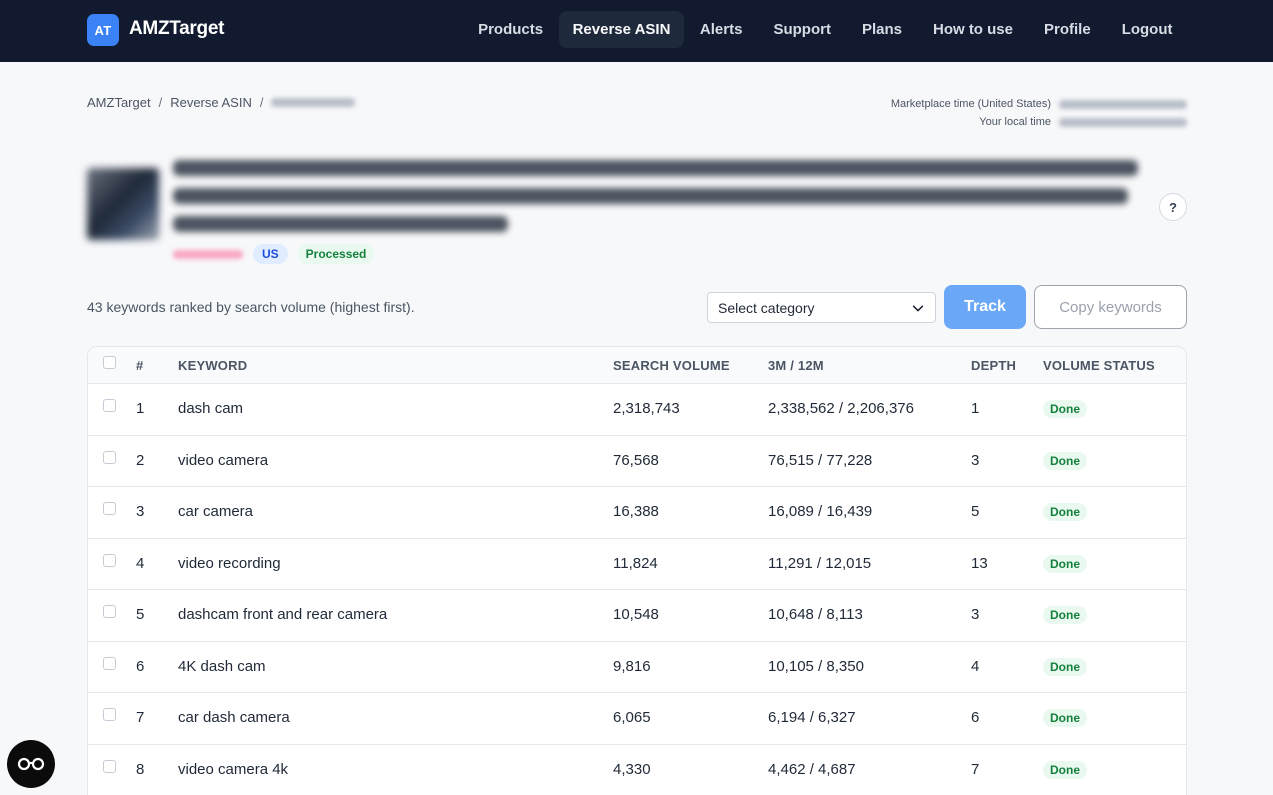 This screenshot has width=1273, height=795. I want to click on product-image-redacted, so click(123, 204).